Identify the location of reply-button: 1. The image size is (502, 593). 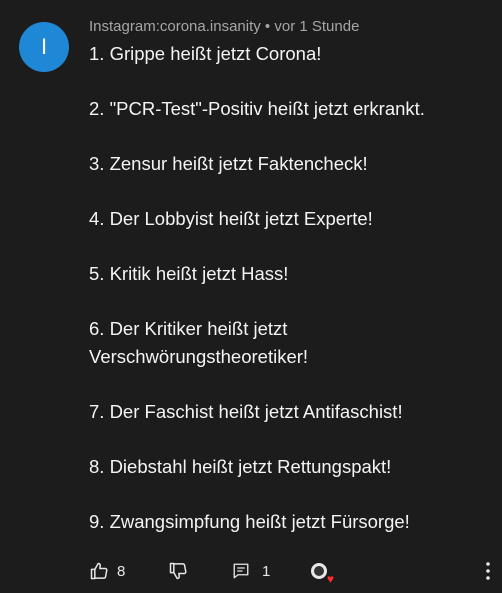
(251, 571).